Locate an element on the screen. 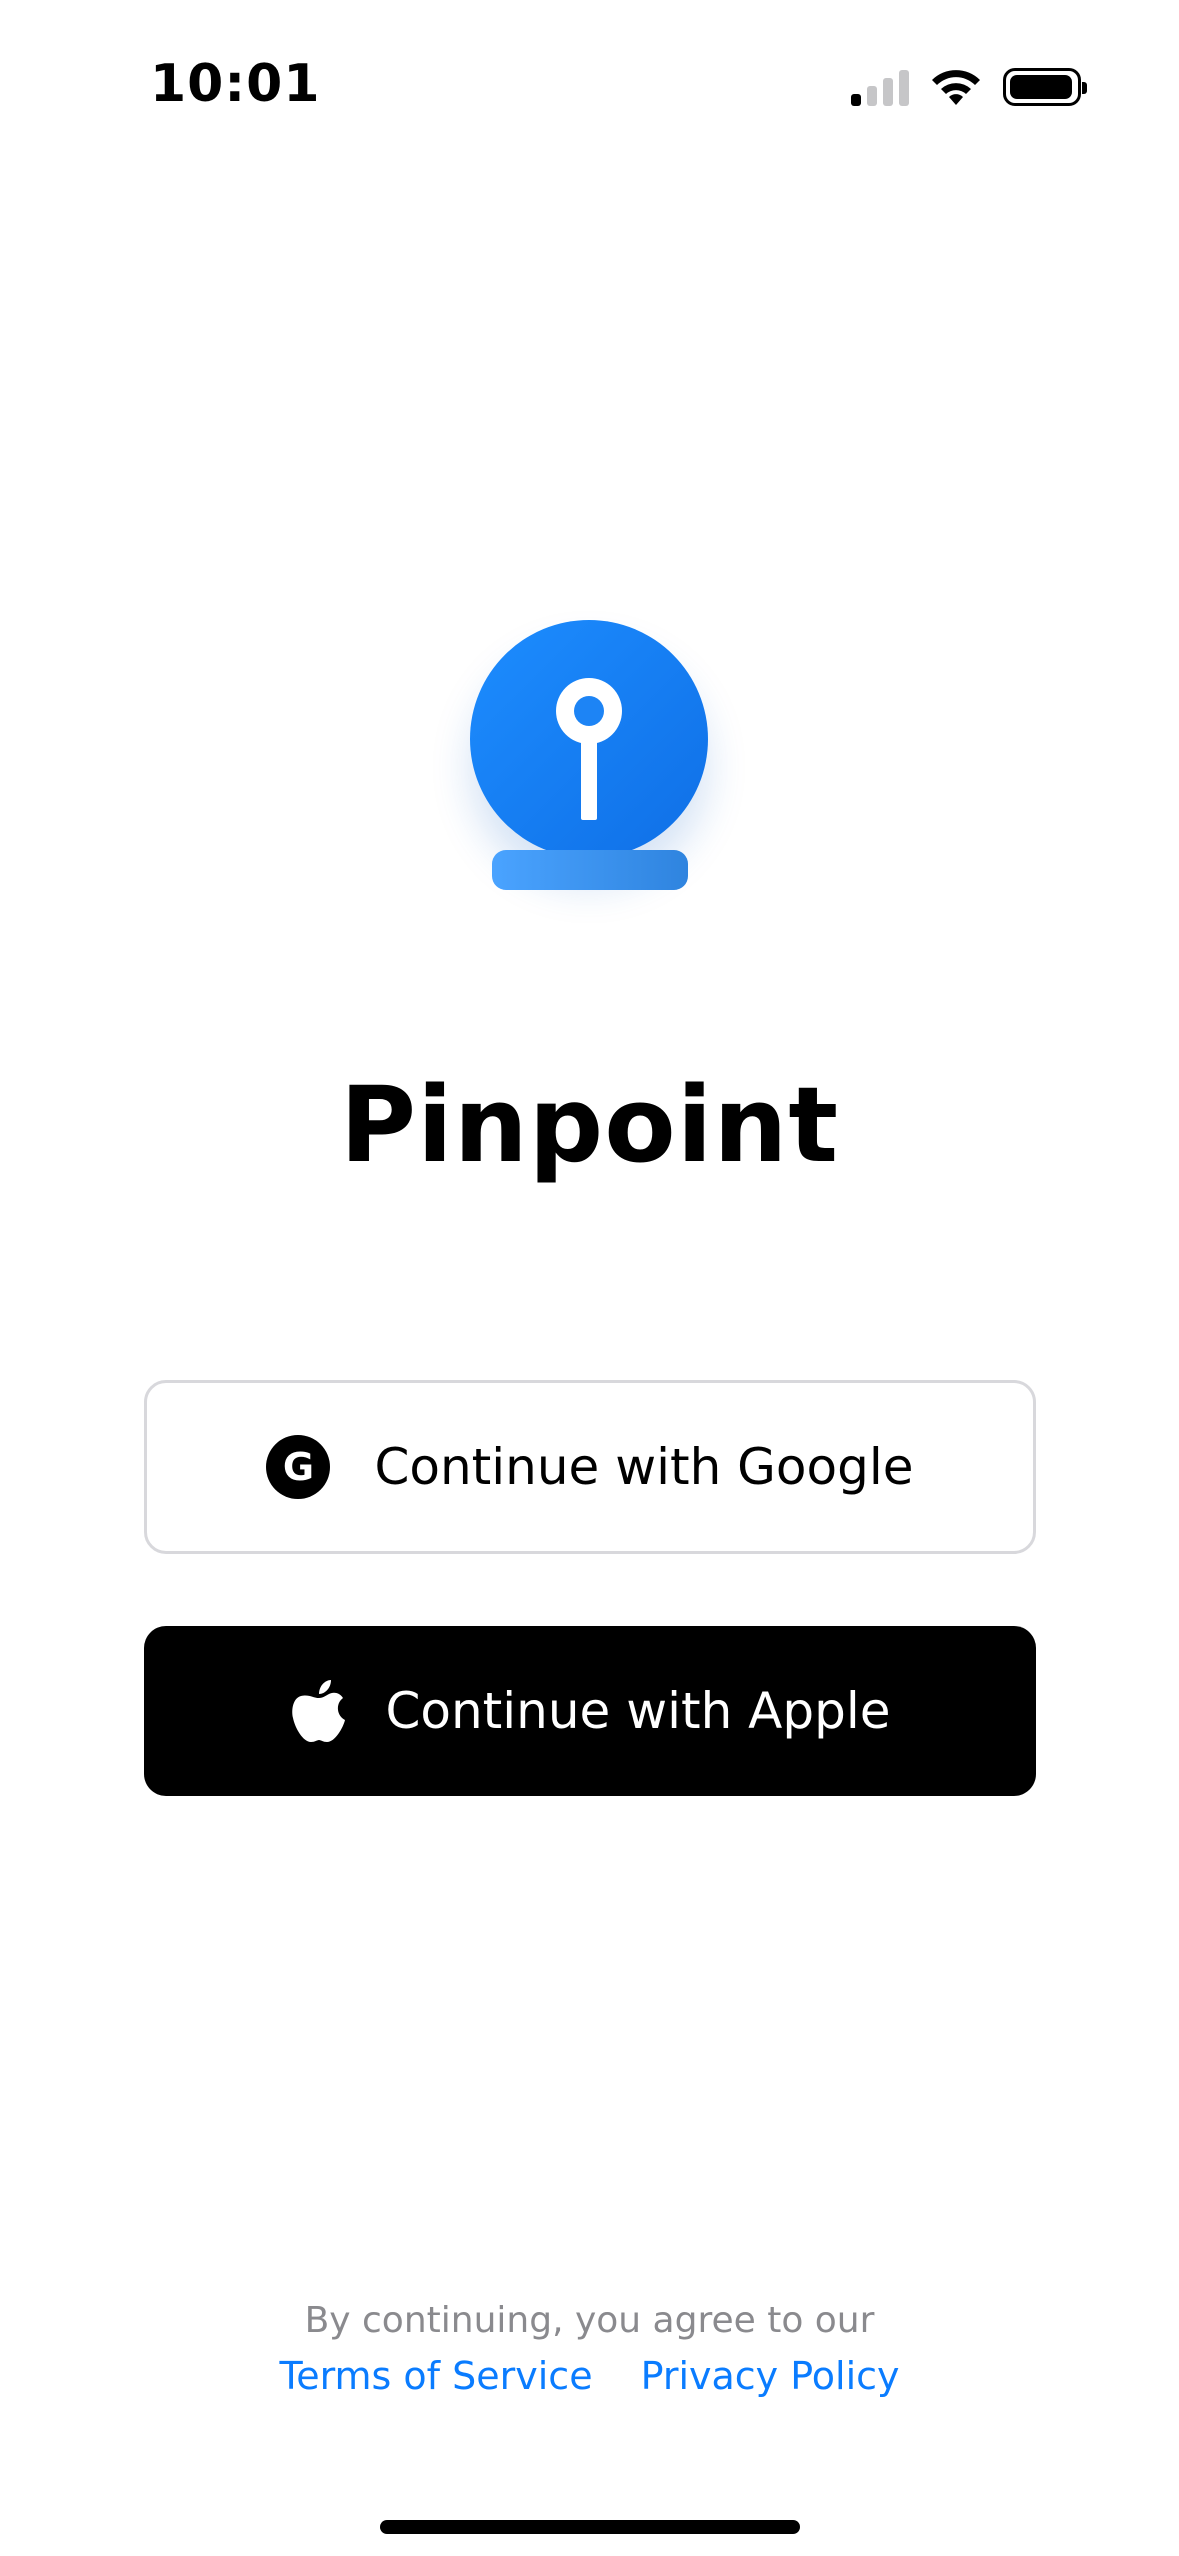 This screenshot has width=1179, height=2556. continue-with-google-button: G Continue with Google is located at coordinates (590, 1467).